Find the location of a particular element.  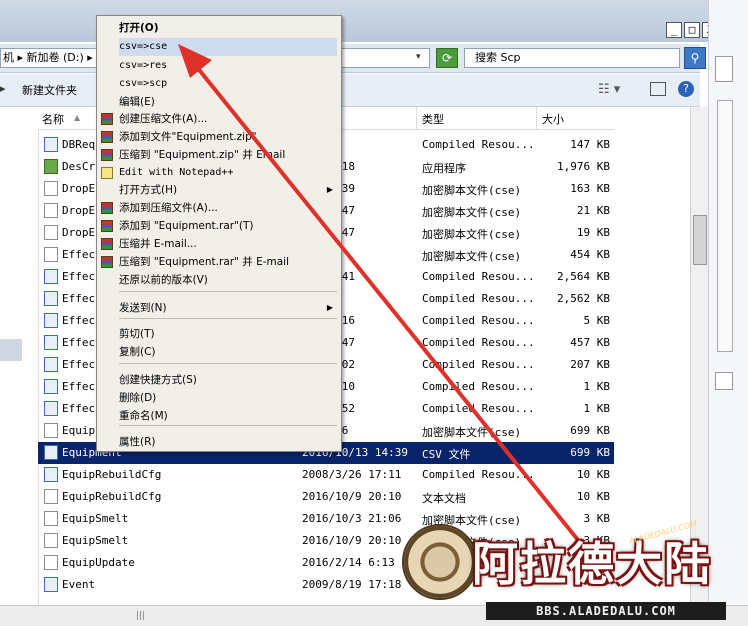

emblem-icon is located at coordinates (440, 562).